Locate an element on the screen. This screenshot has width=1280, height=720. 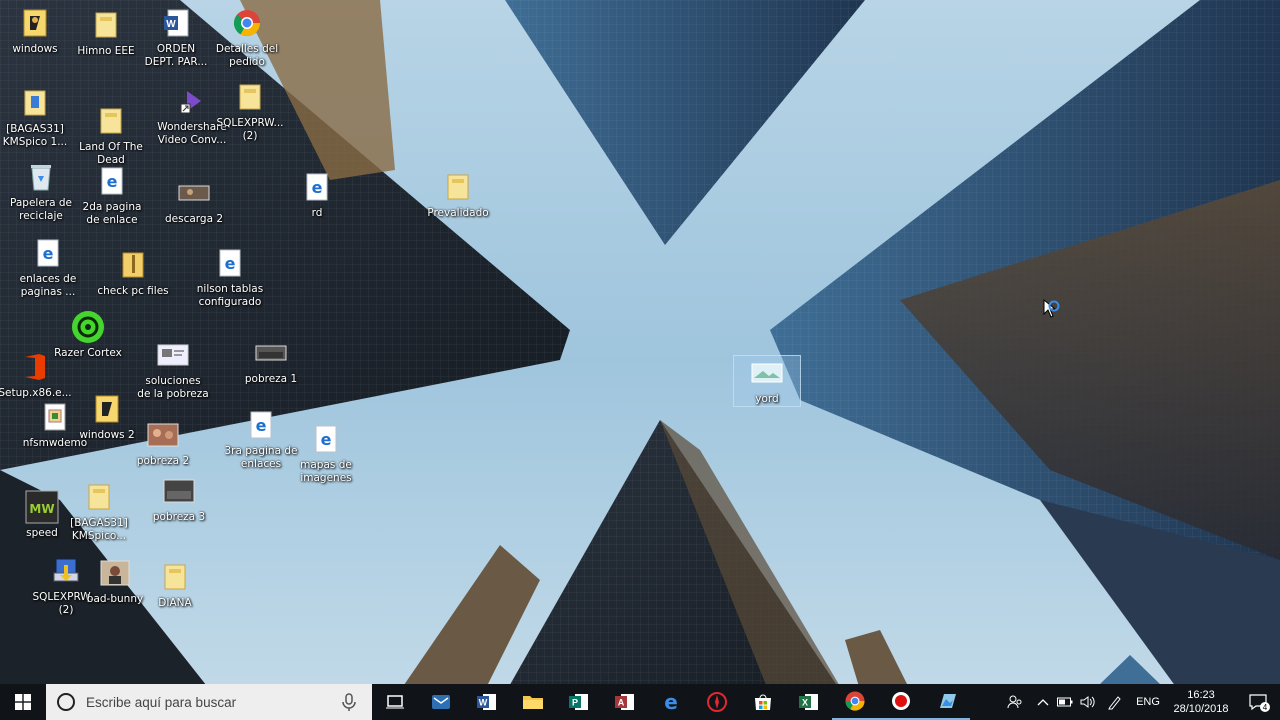
start-button is located at coordinates (23, 702).